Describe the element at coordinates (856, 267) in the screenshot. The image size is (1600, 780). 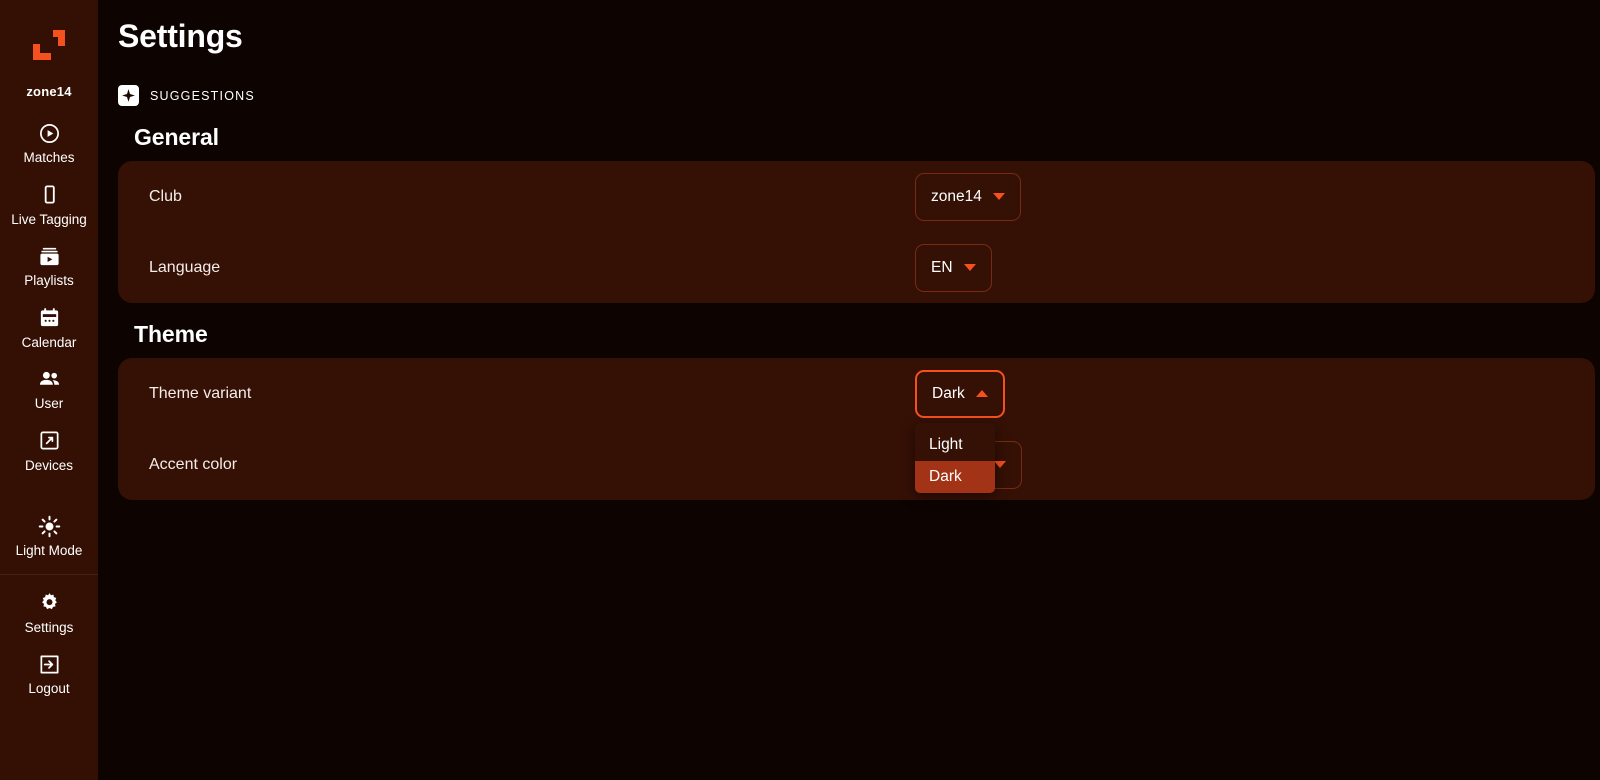
I see `setting-row-language: Language EN` at that location.